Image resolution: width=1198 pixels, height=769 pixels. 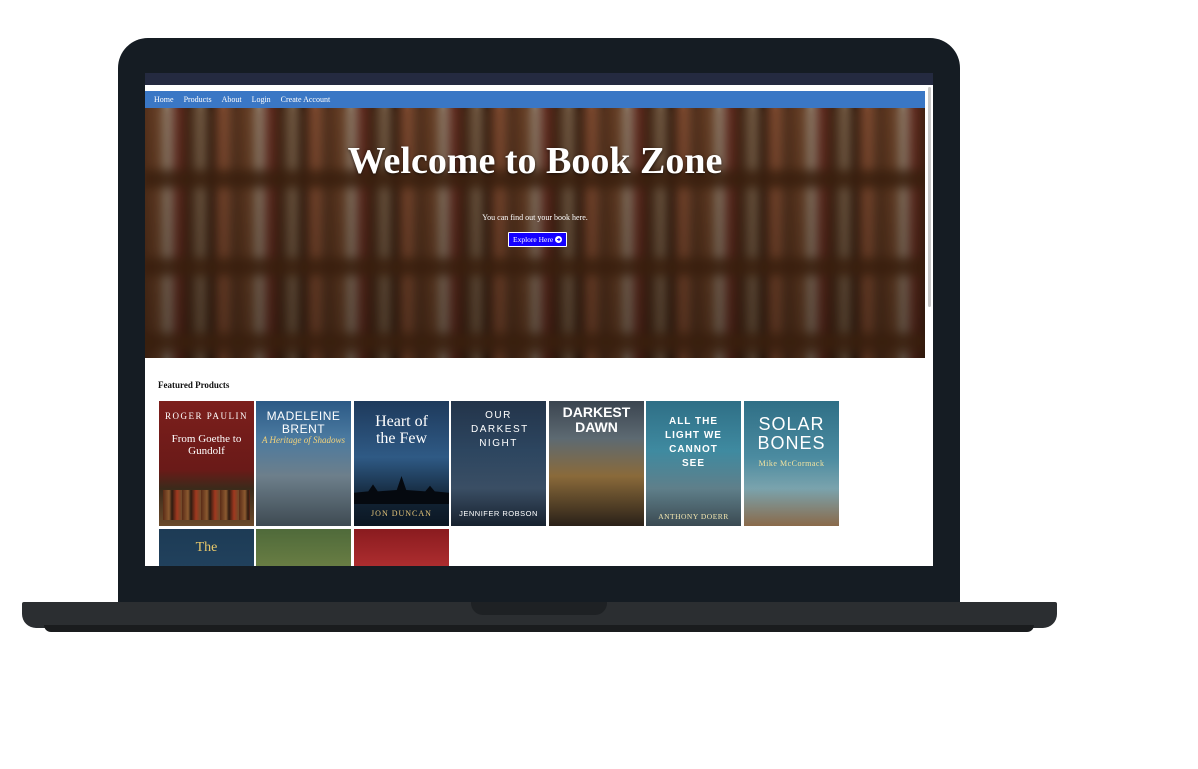 What do you see at coordinates (303, 440) in the screenshot?
I see `book-title: A Heritage of Shadows` at bounding box center [303, 440].